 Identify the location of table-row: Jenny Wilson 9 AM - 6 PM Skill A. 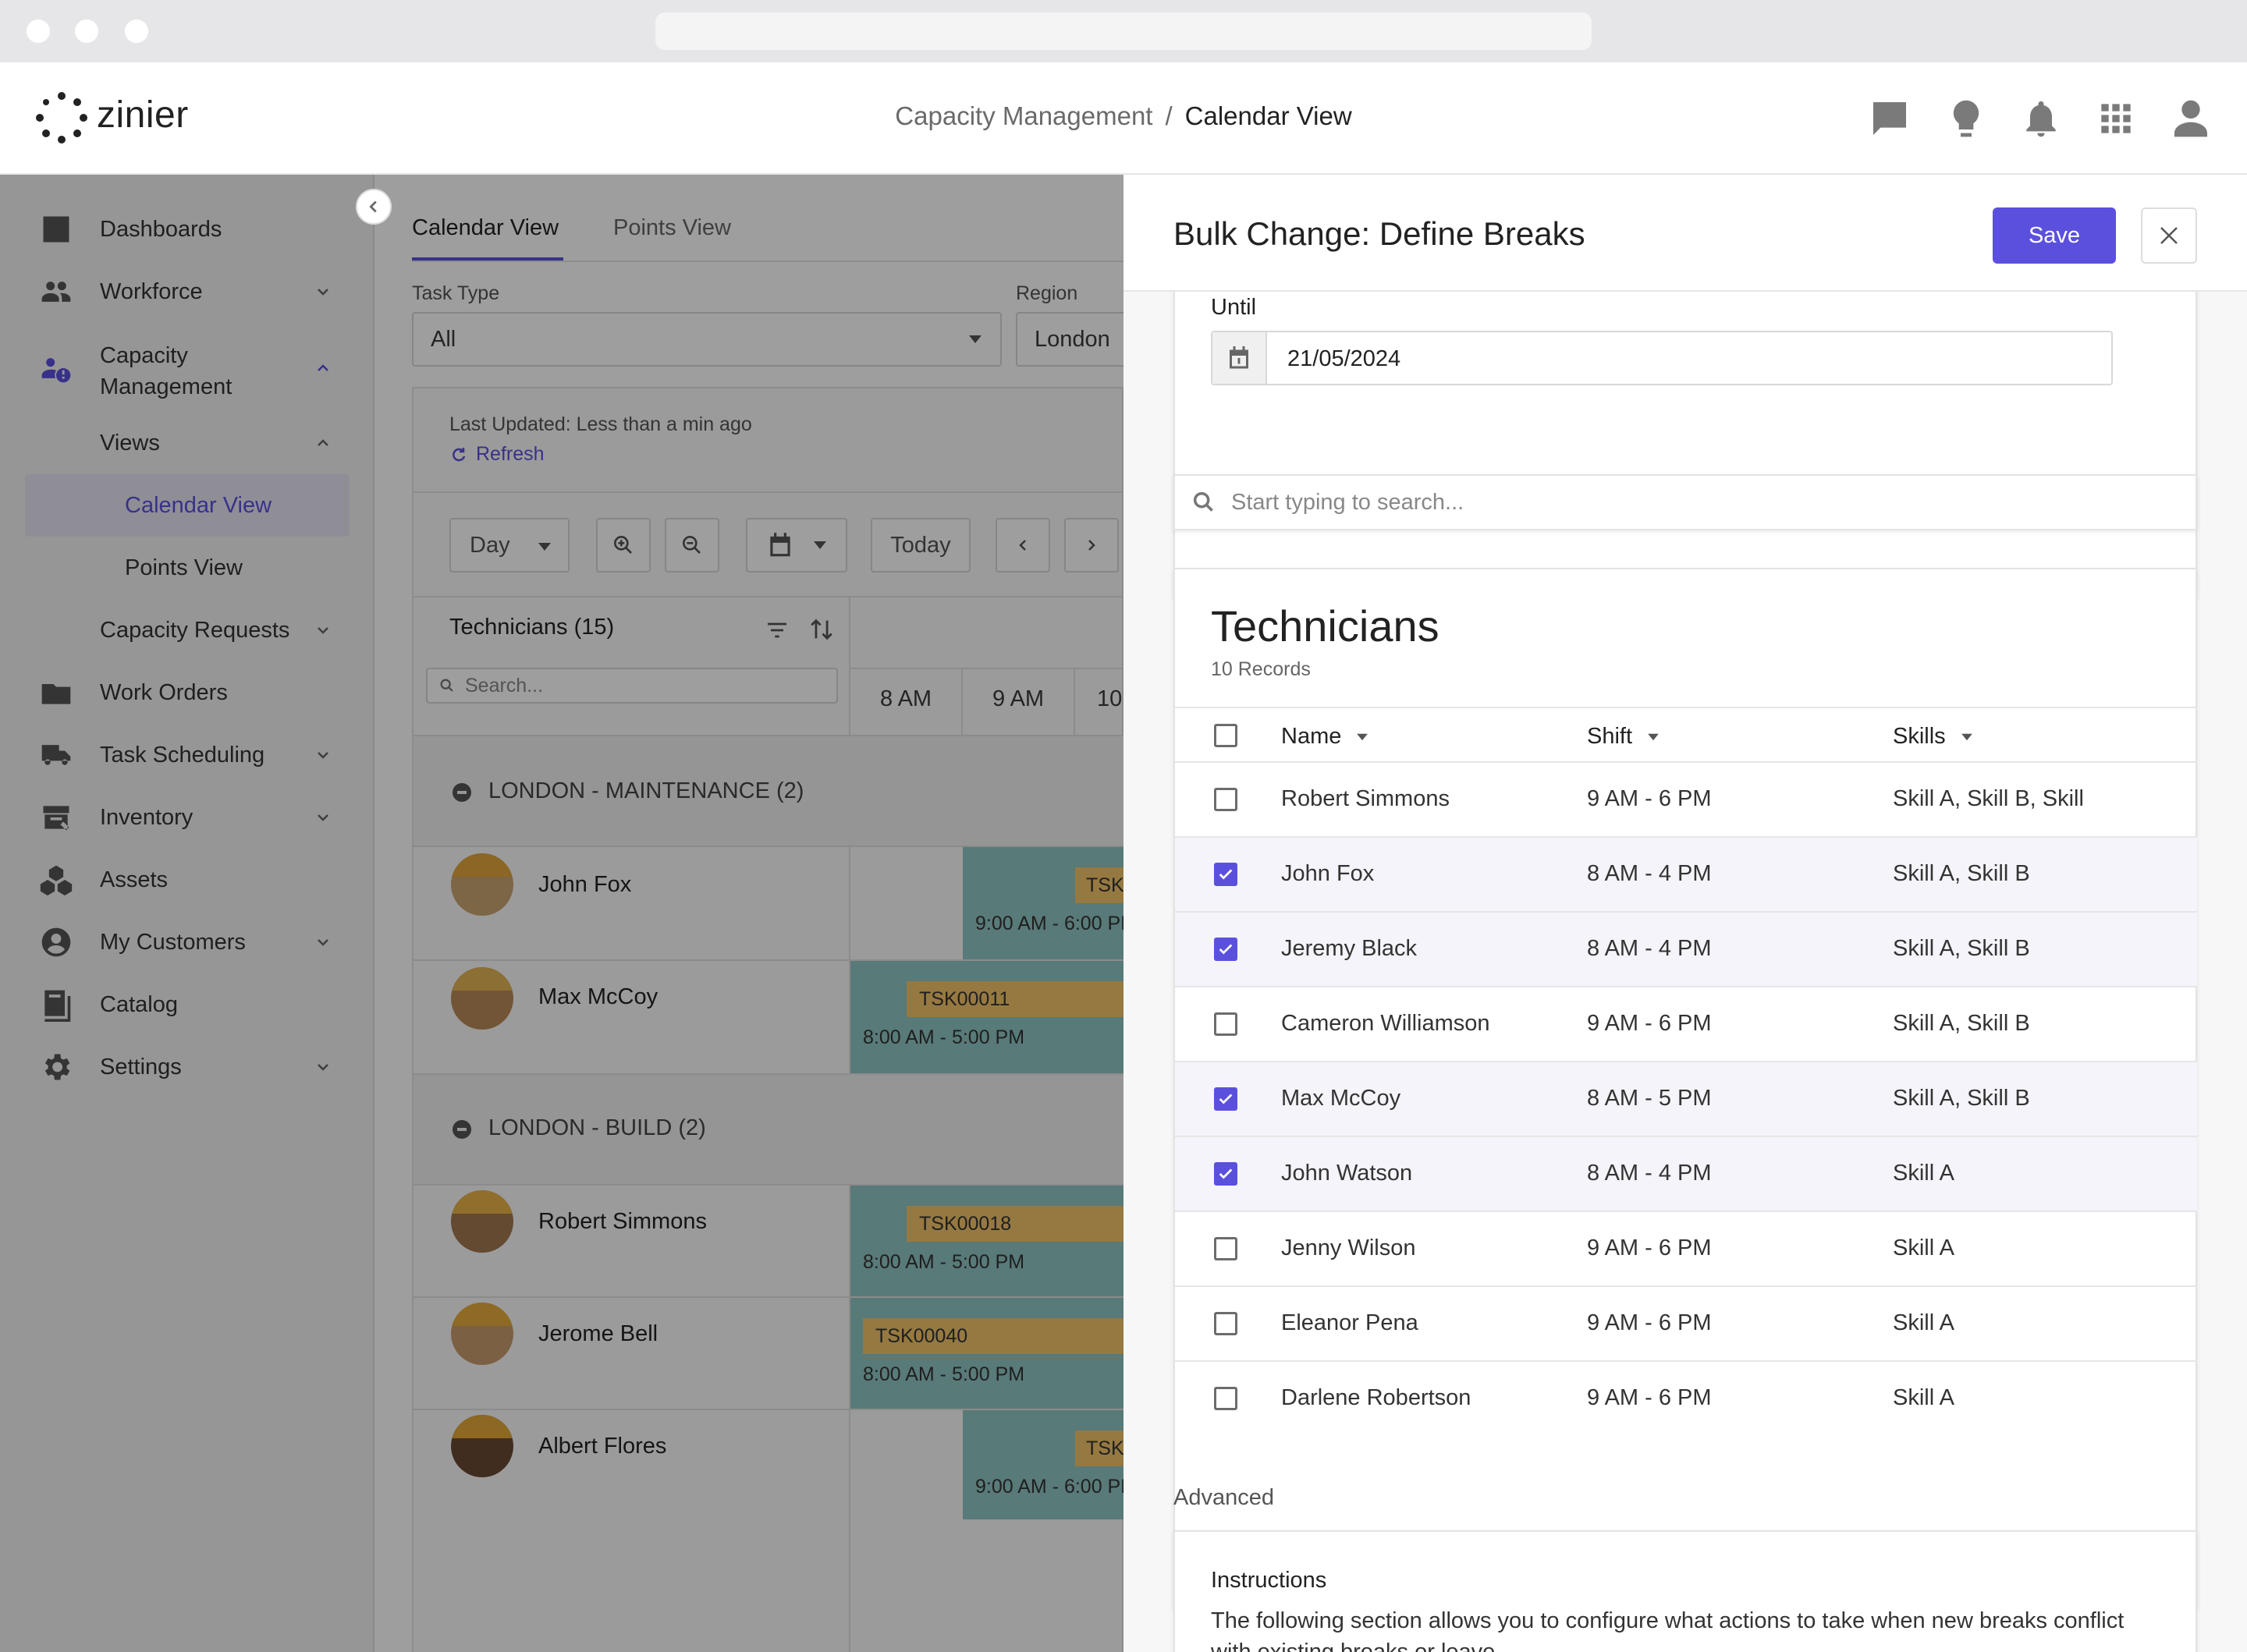
(1686, 1248).